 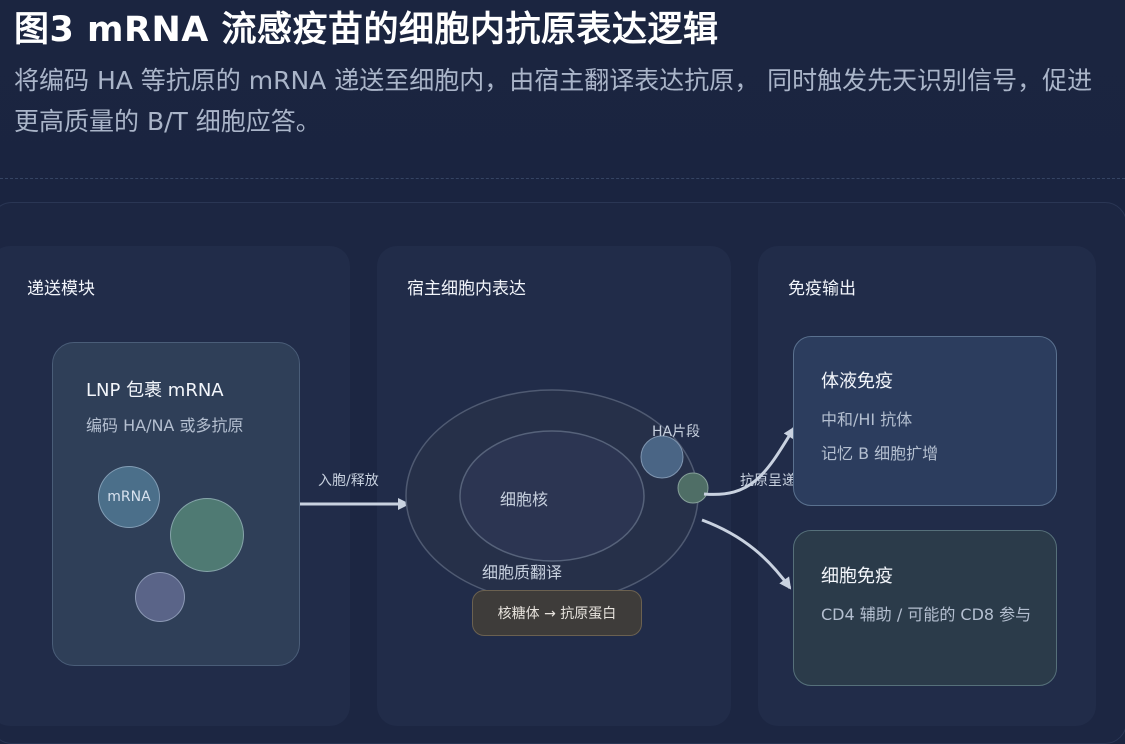 I want to click on ha-fragment-label: HA片段, so click(x=676, y=432).